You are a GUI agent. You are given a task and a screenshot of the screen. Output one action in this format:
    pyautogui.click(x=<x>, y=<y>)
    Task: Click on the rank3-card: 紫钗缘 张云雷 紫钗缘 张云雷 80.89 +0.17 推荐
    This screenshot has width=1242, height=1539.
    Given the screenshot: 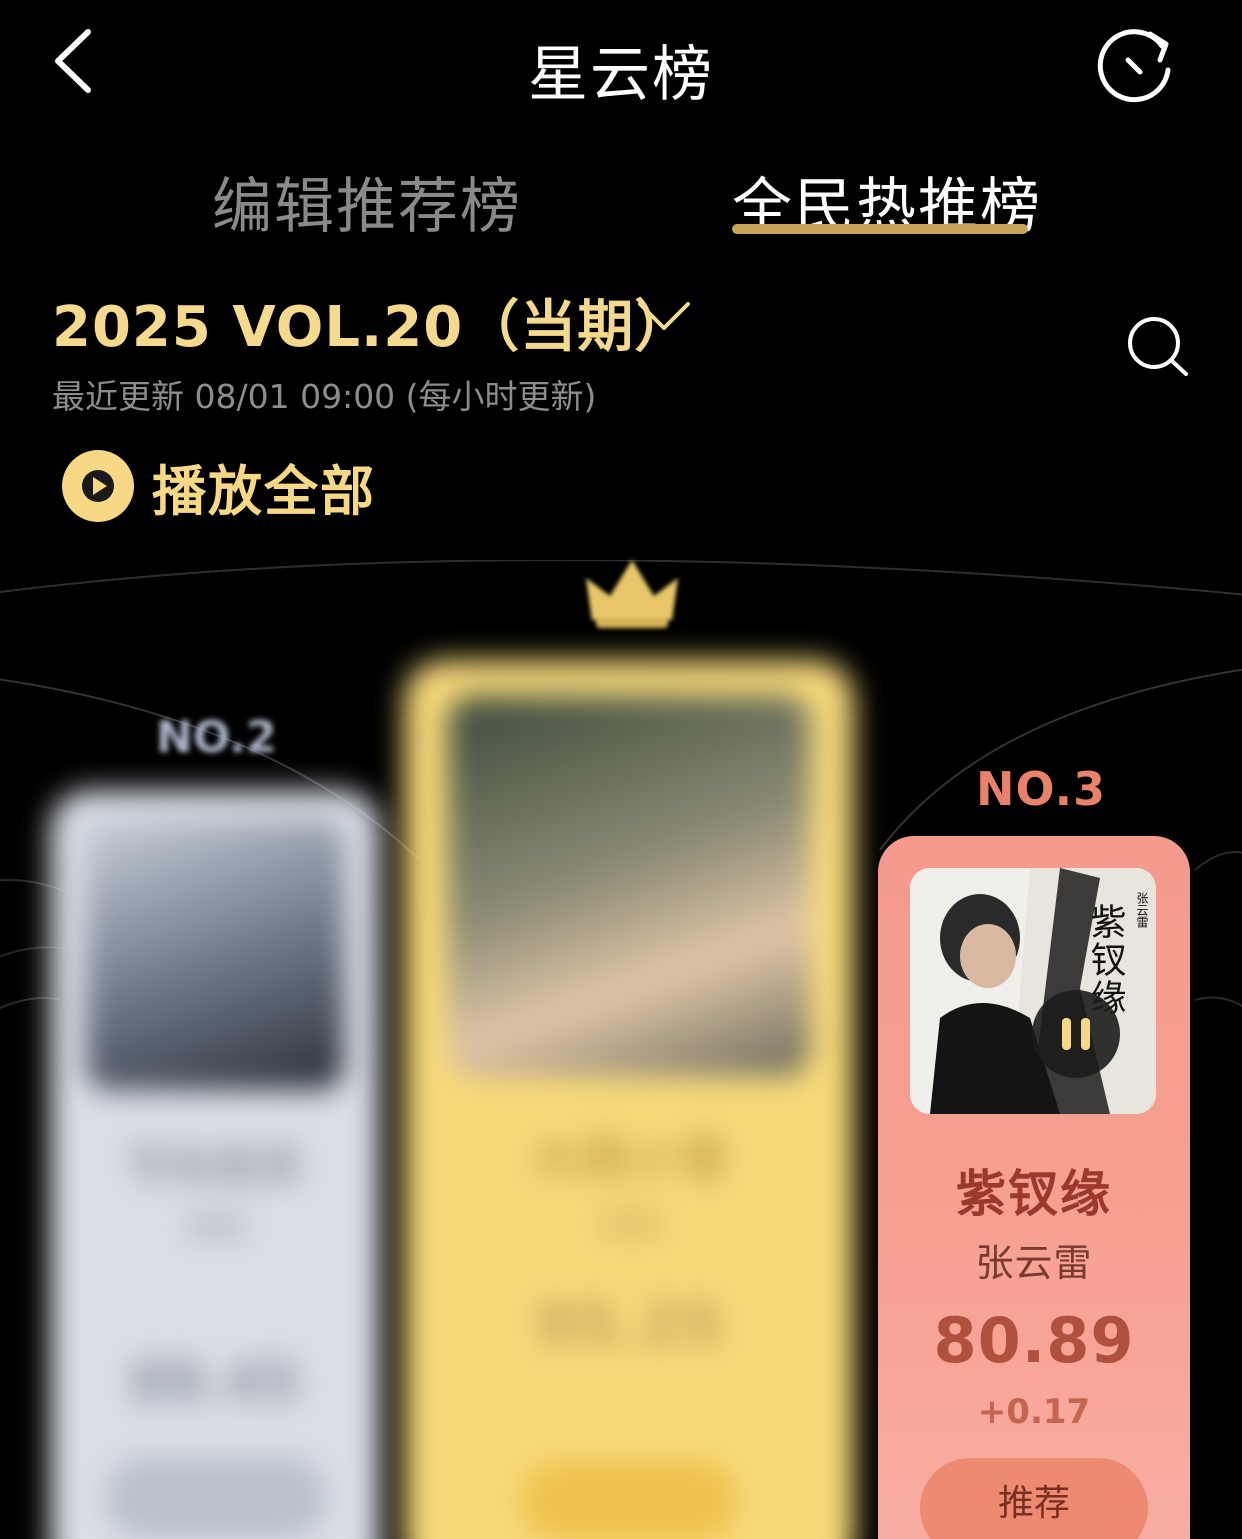 What is the action you would take?
    pyautogui.click(x=1034, y=1187)
    